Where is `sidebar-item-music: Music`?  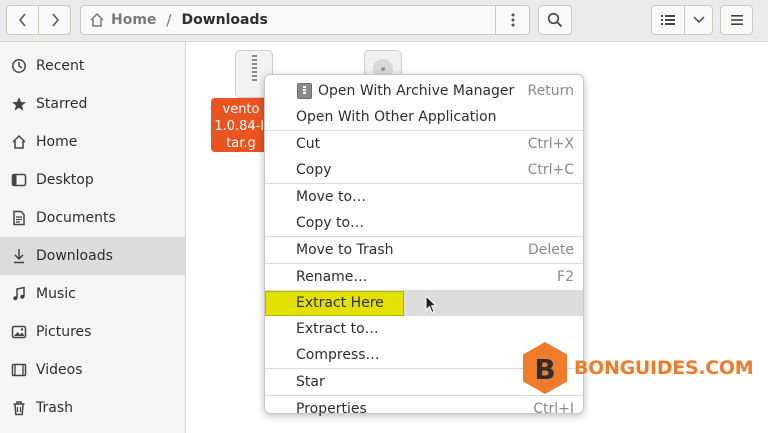 sidebar-item-music: Music is located at coordinates (92, 294).